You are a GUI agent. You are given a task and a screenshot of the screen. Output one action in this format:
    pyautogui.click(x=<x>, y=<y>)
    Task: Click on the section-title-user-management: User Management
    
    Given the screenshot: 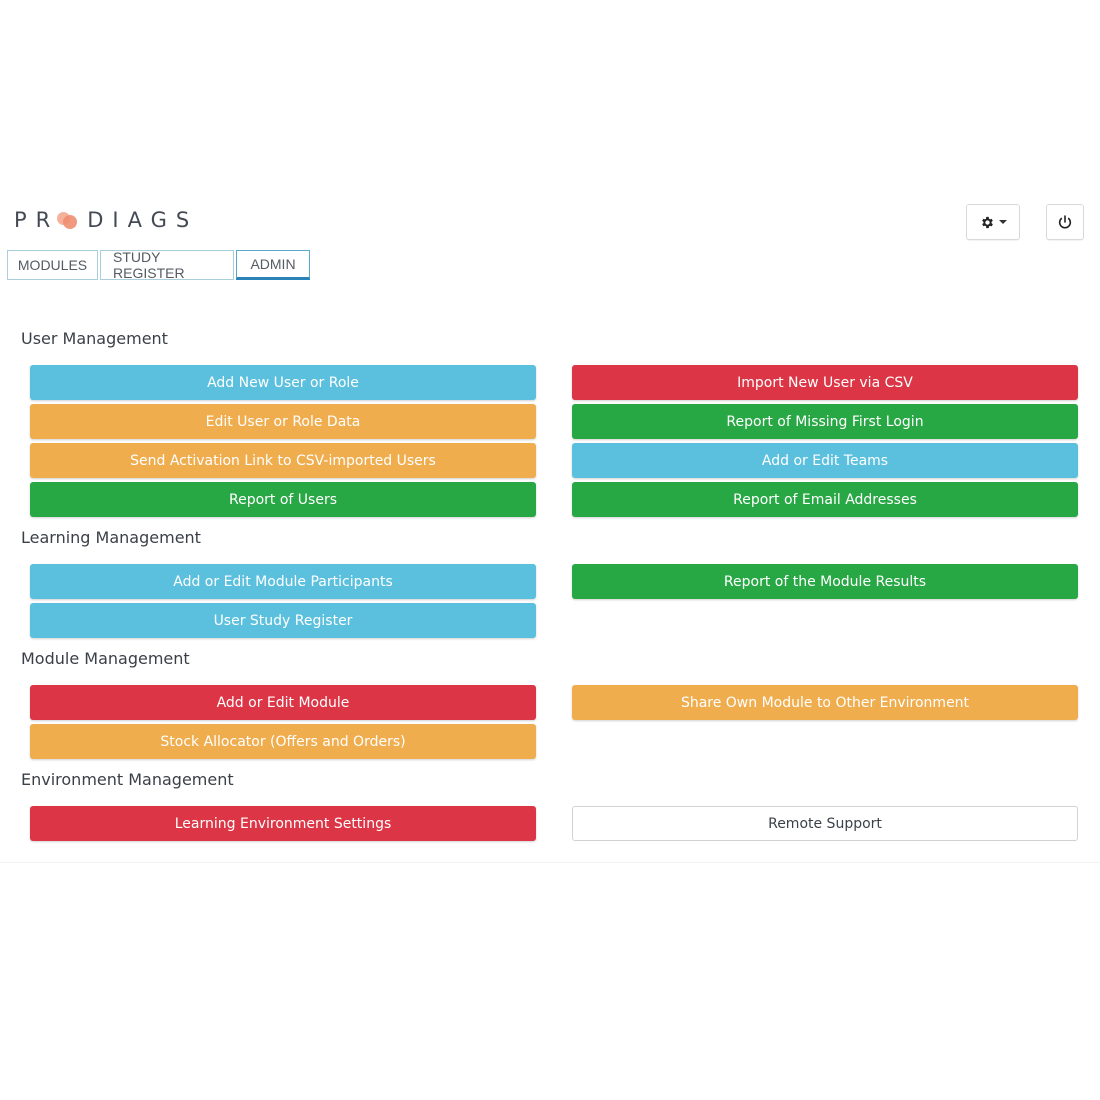 What is the action you would take?
    pyautogui.click(x=94, y=338)
    